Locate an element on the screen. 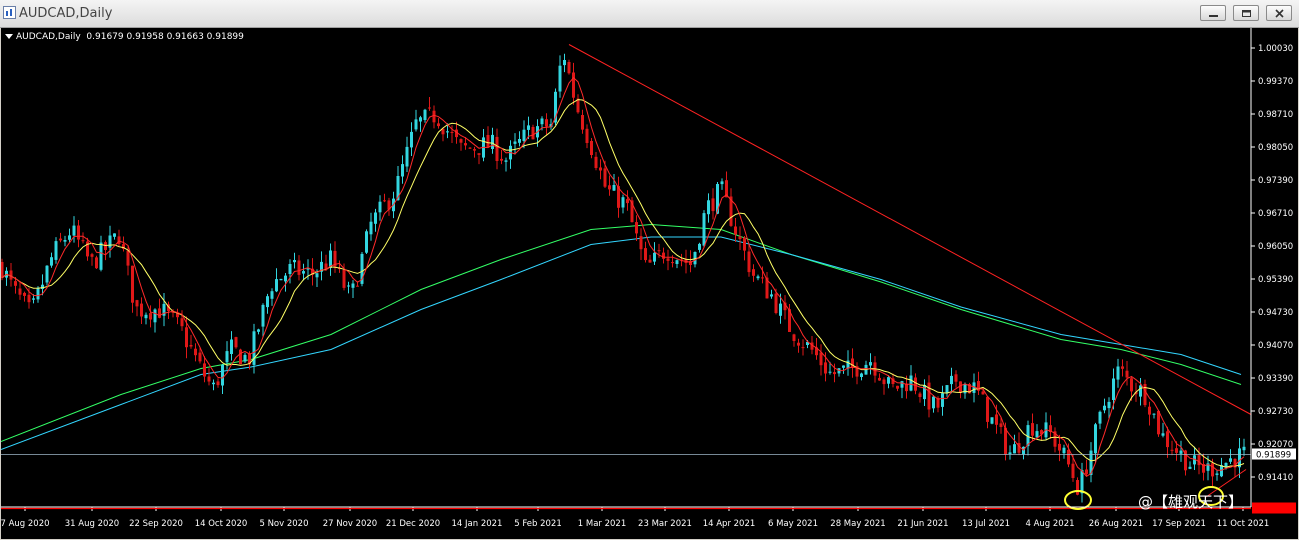 The image size is (1299, 540). close-button is located at coordinates (1279, 13).